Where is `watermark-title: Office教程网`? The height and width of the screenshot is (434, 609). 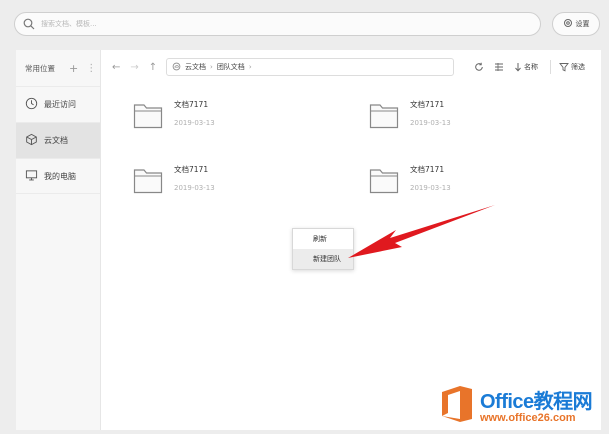 watermark-title: Office教程网 is located at coordinates (536, 401).